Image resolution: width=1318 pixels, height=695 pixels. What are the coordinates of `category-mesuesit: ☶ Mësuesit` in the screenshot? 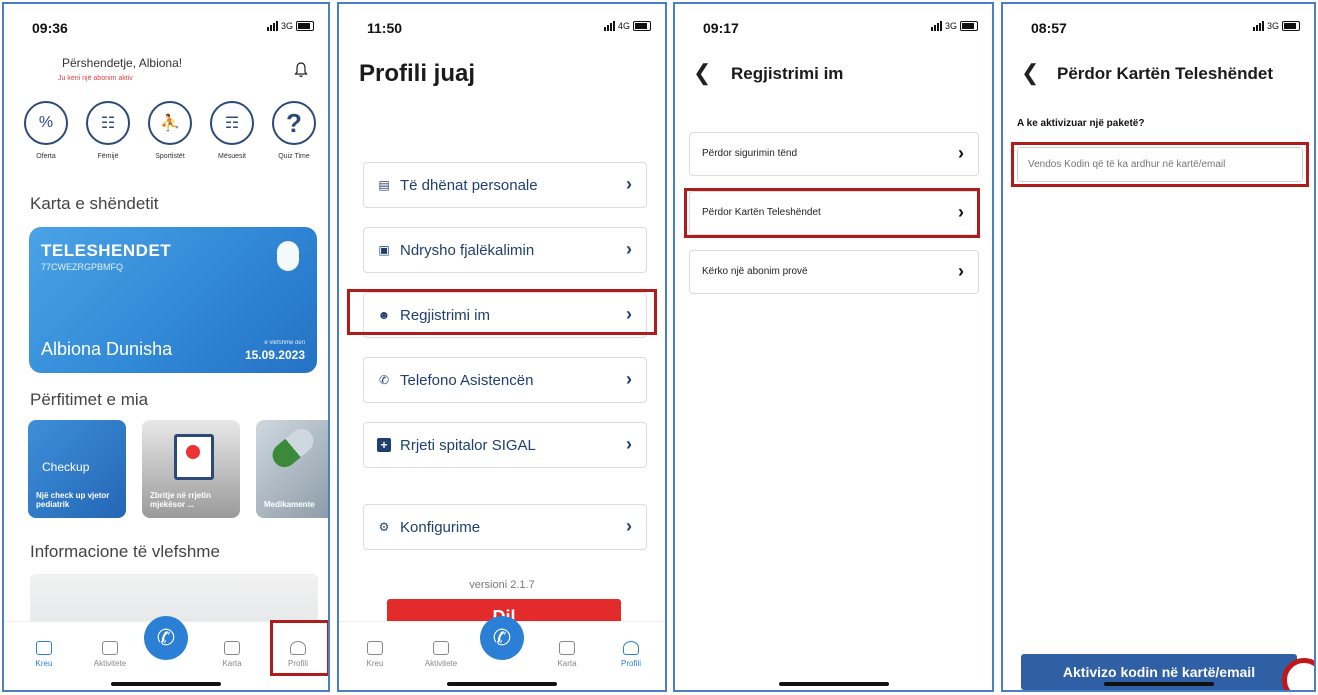 It's located at (232, 130).